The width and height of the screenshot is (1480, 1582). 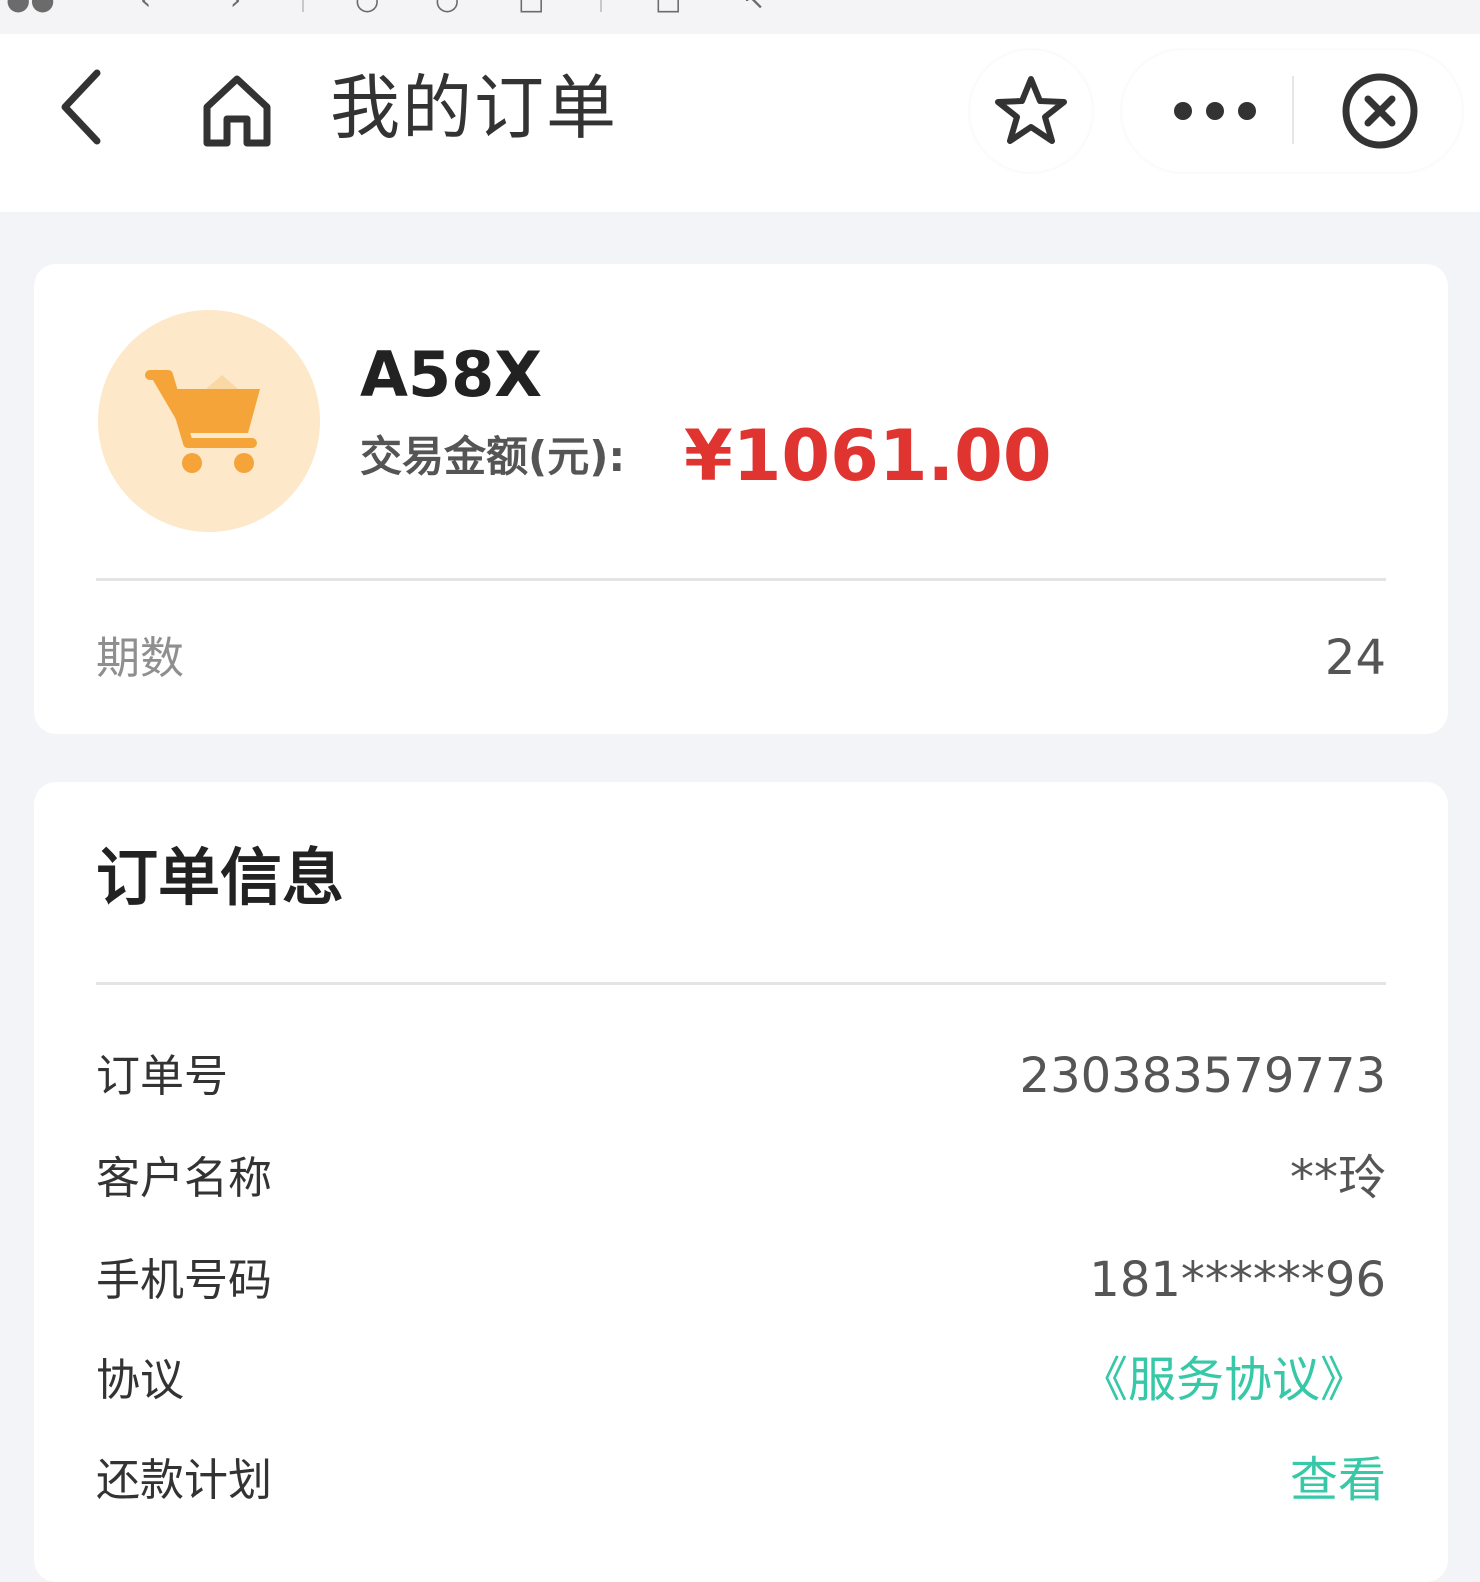 I want to click on phone-number-value: 181******96, so click(x=1237, y=1280).